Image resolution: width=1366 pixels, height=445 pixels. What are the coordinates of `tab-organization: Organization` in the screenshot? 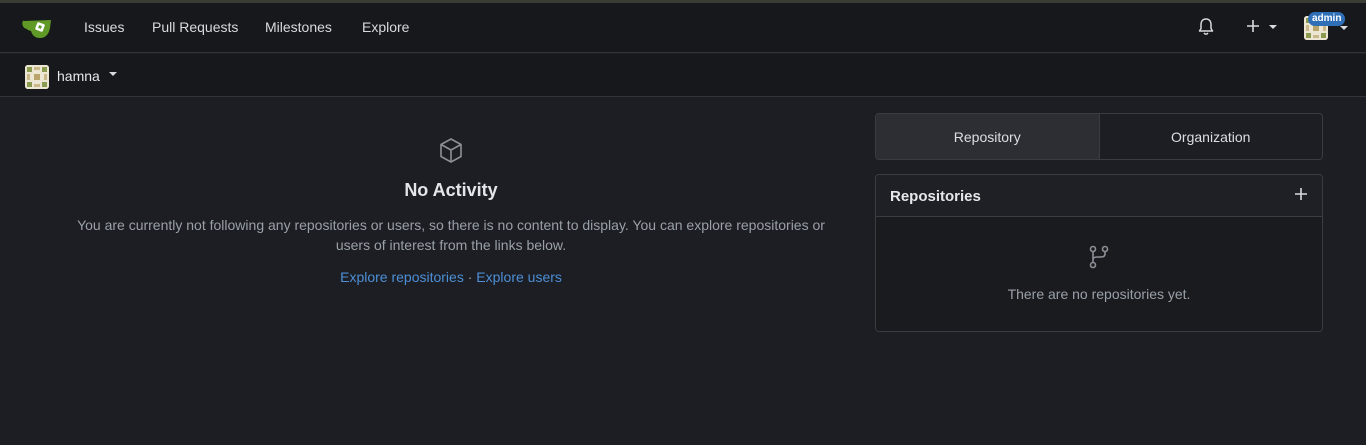 It's located at (1211, 136).